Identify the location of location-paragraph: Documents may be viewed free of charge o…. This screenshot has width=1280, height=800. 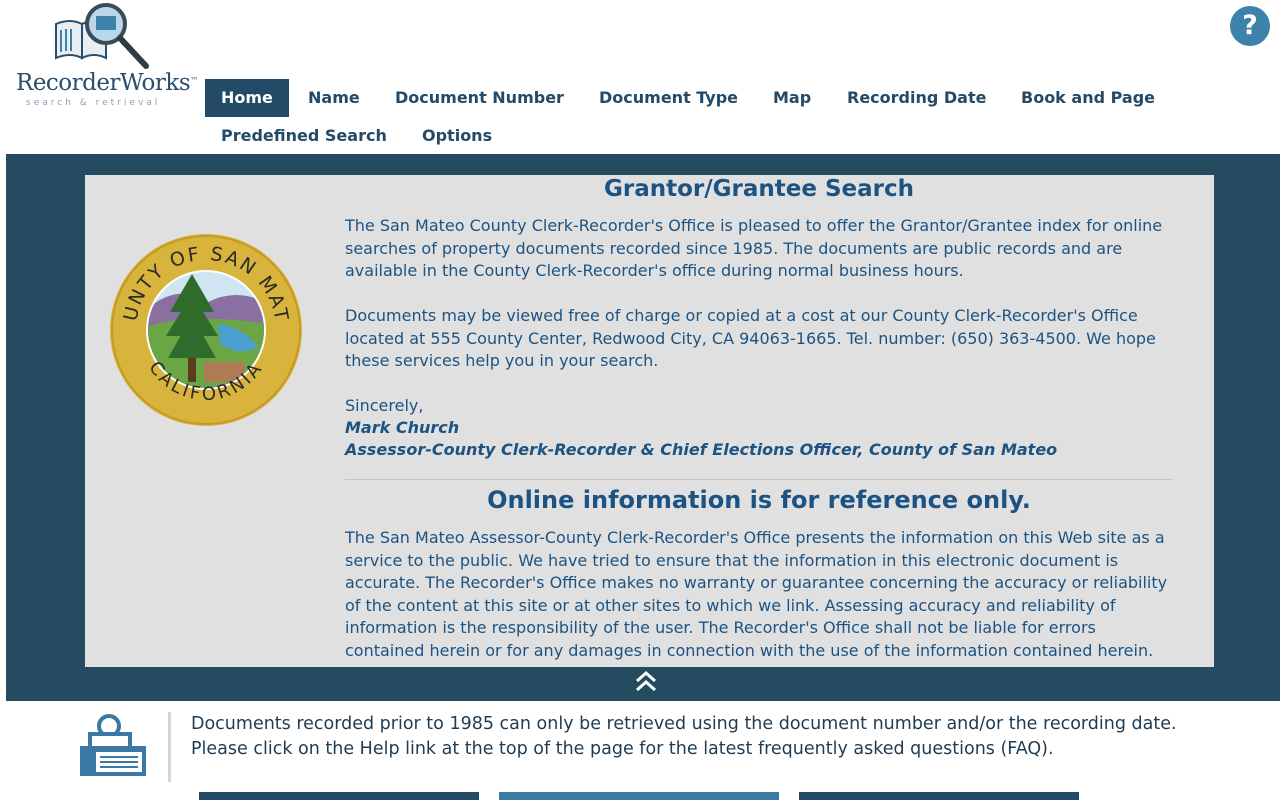
(750, 338).